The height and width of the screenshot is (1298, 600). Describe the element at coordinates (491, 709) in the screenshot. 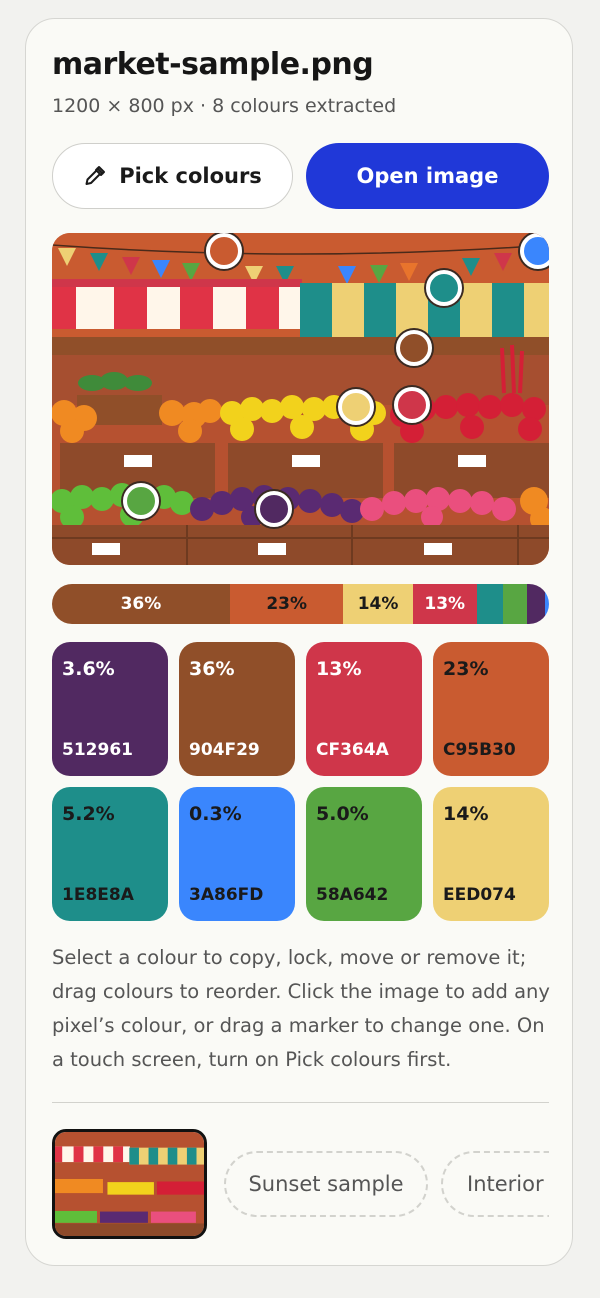

I see `color-swatch: 23% C95B30` at that location.